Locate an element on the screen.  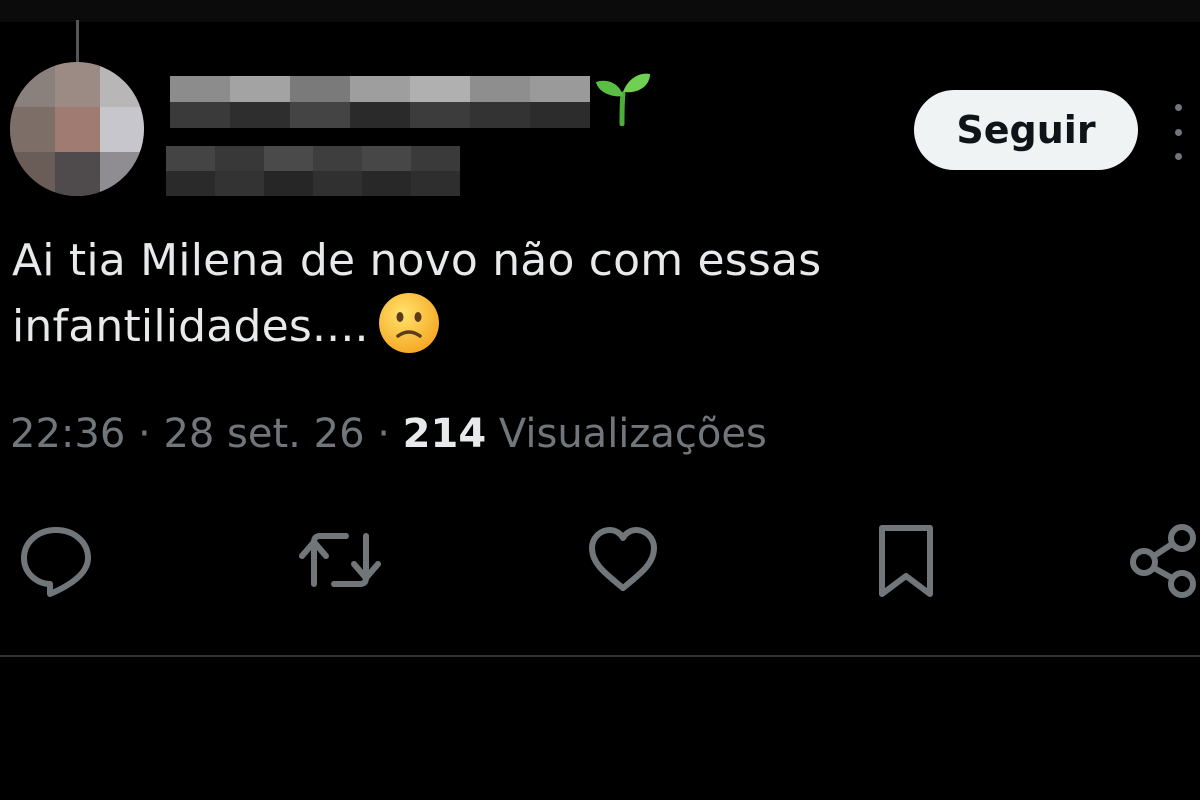
like-button is located at coordinates (623, 560).